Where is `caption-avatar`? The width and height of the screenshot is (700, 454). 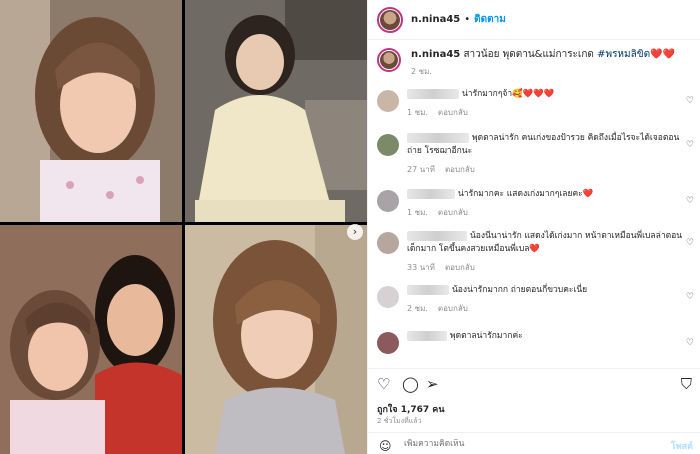
caption-avatar is located at coordinates (389, 60).